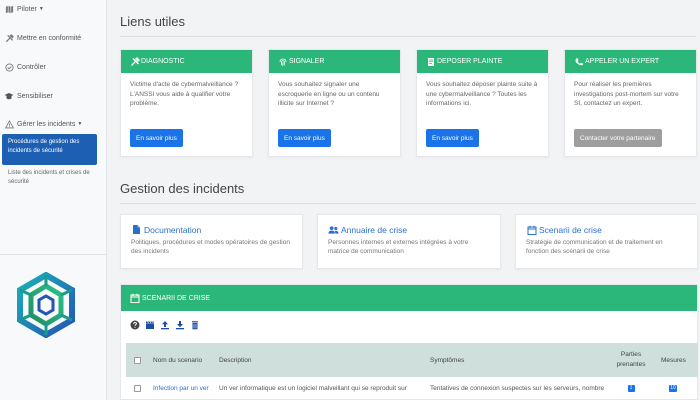  I want to click on sidebar-divider, so click(53, 254).